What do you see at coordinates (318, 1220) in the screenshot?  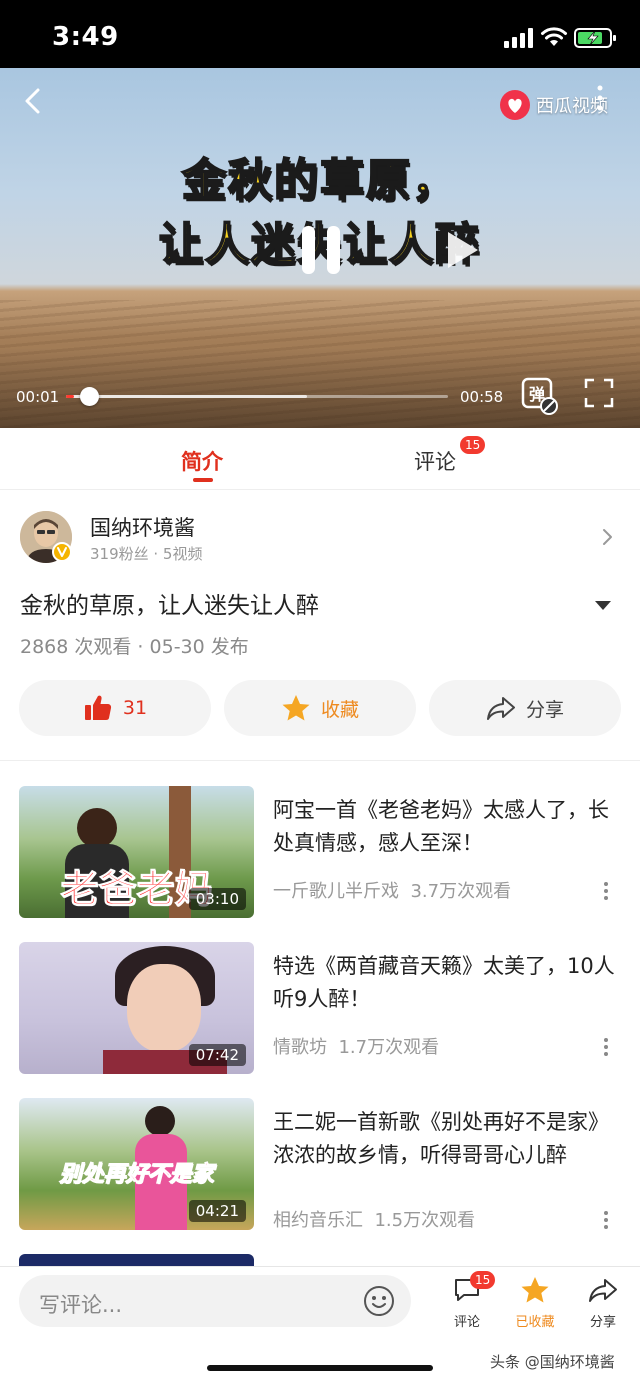 I see `related-video-author: 相约音乐汇` at bounding box center [318, 1220].